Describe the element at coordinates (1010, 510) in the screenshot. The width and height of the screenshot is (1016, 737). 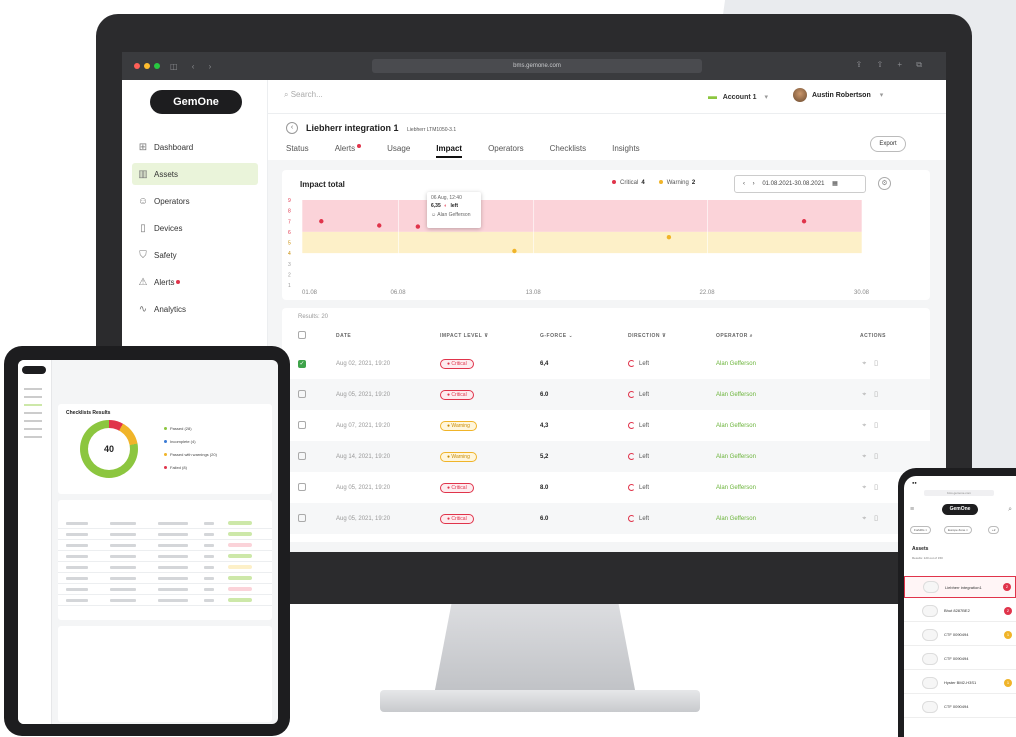
I see `search-icon: ⌕` at that location.